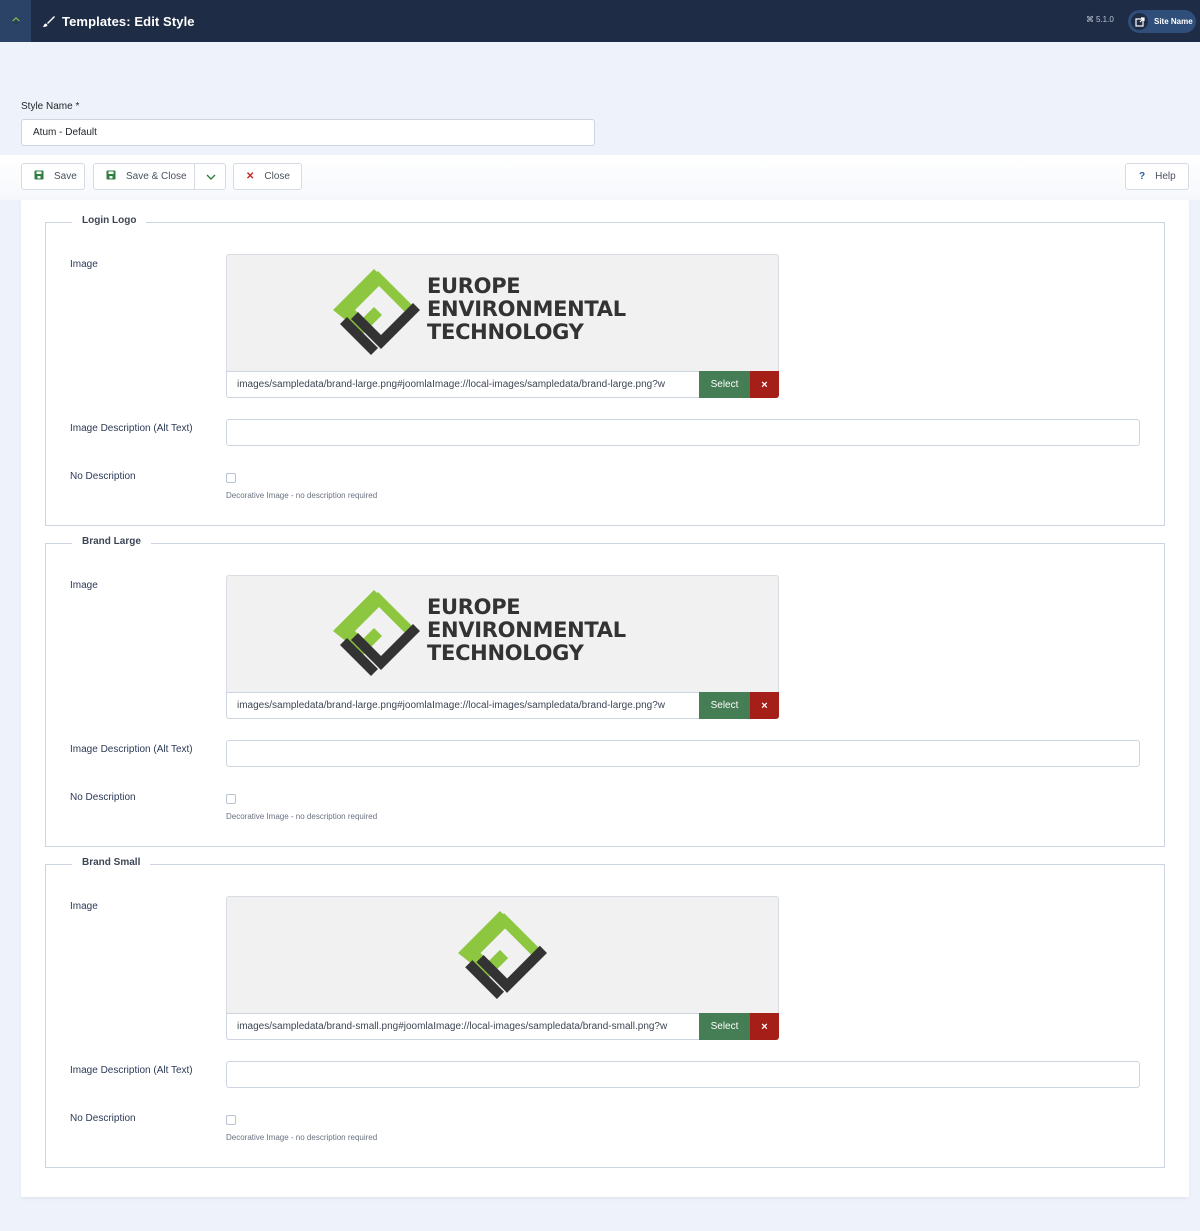 This screenshot has height=1231, width=1200. I want to click on paint-brush-icon, so click(49, 21).